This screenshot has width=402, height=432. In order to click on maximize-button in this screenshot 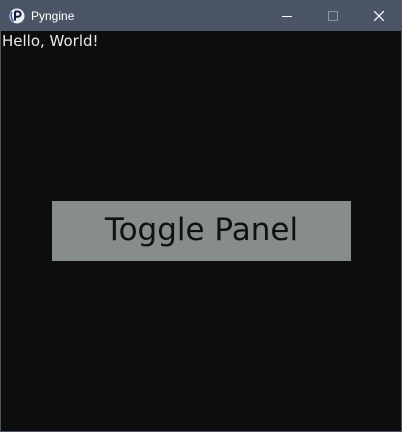, I will do `click(333, 16)`.